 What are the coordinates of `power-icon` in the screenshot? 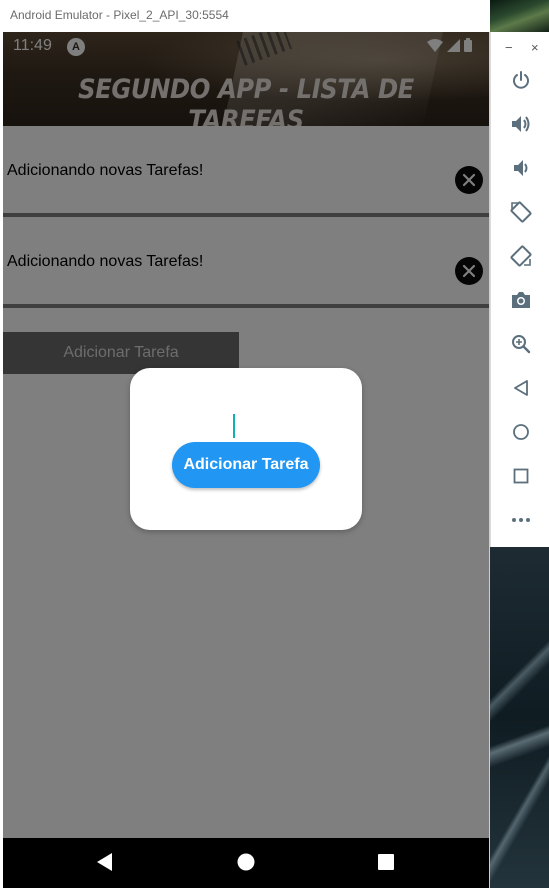 It's located at (520, 80).